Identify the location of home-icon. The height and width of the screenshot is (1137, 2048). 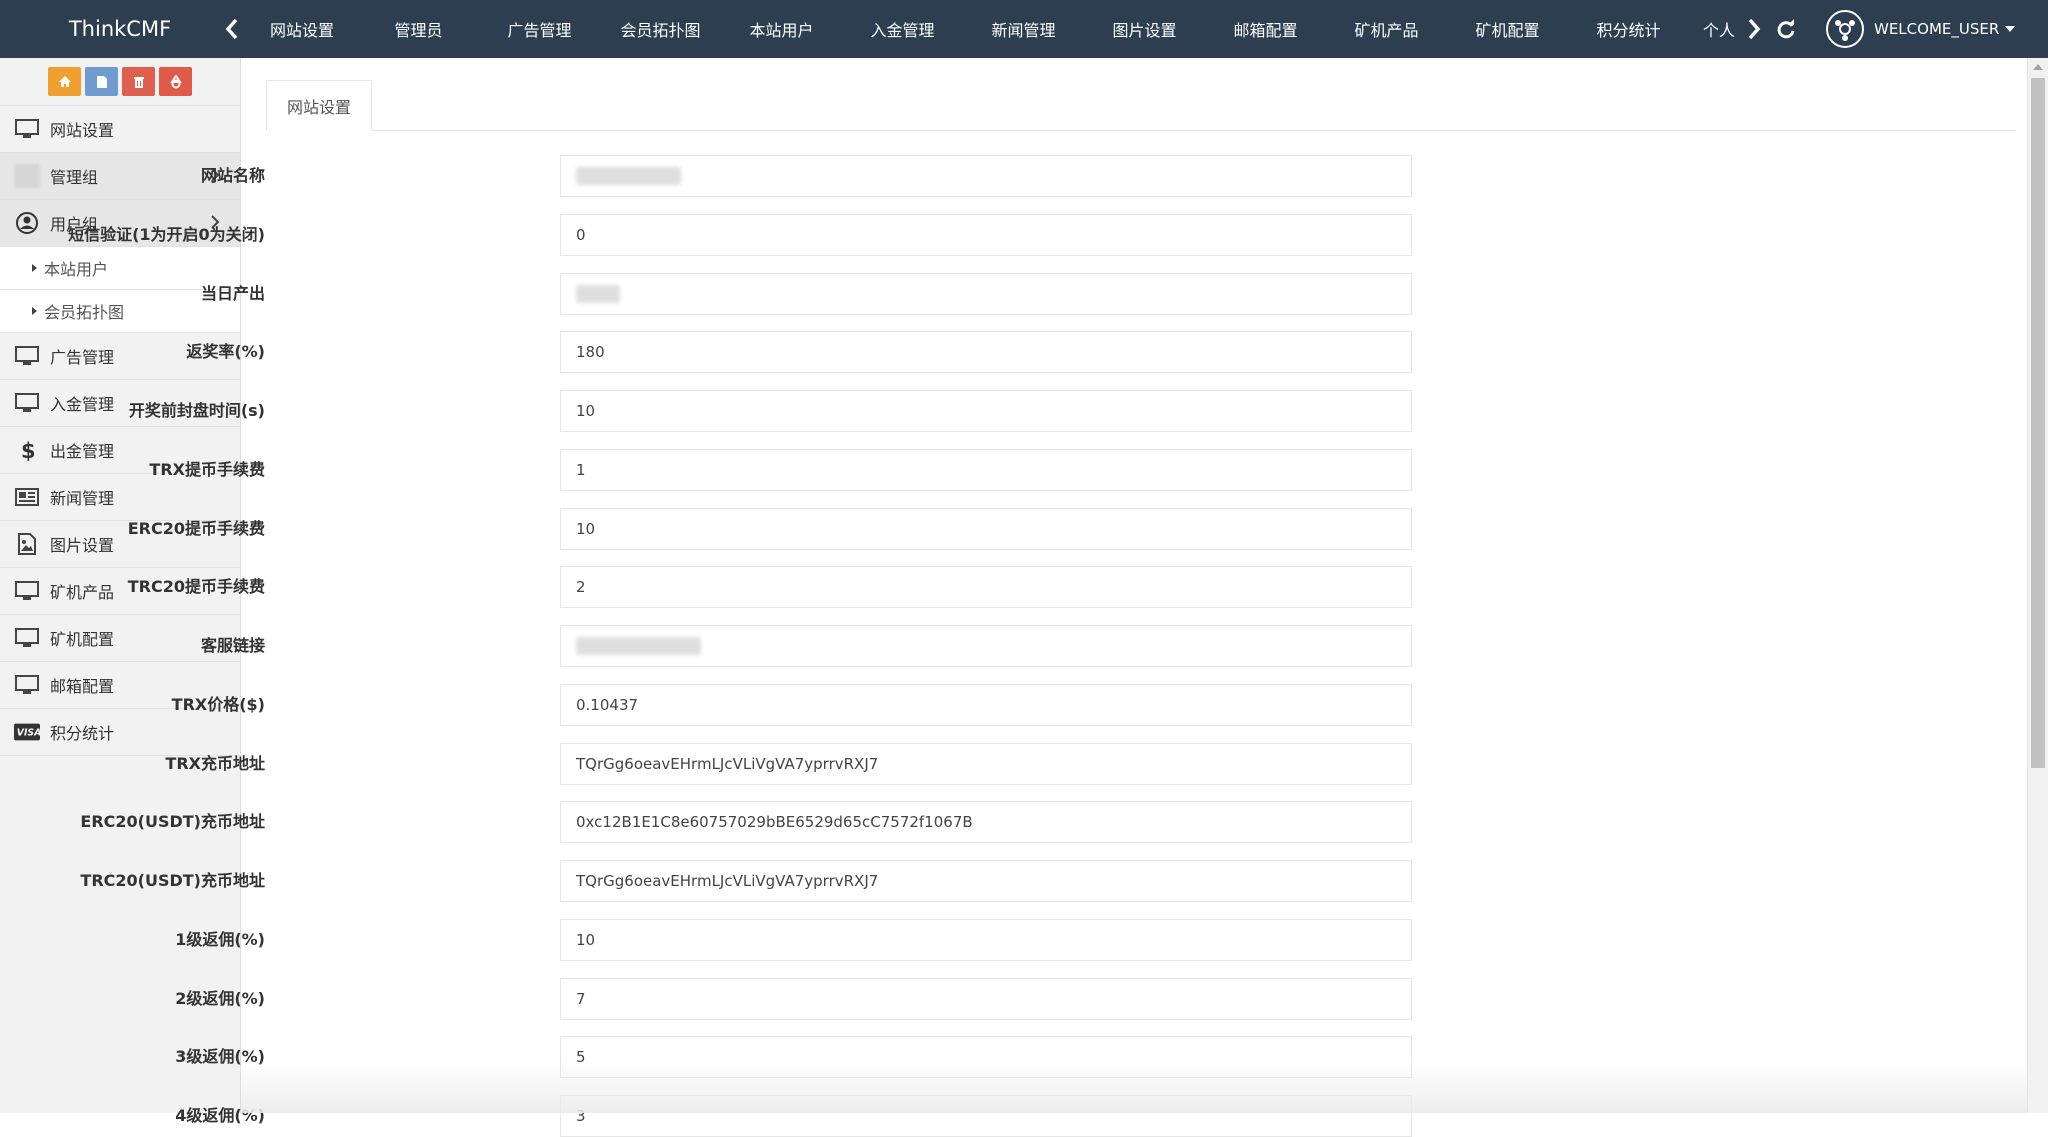
(64, 81).